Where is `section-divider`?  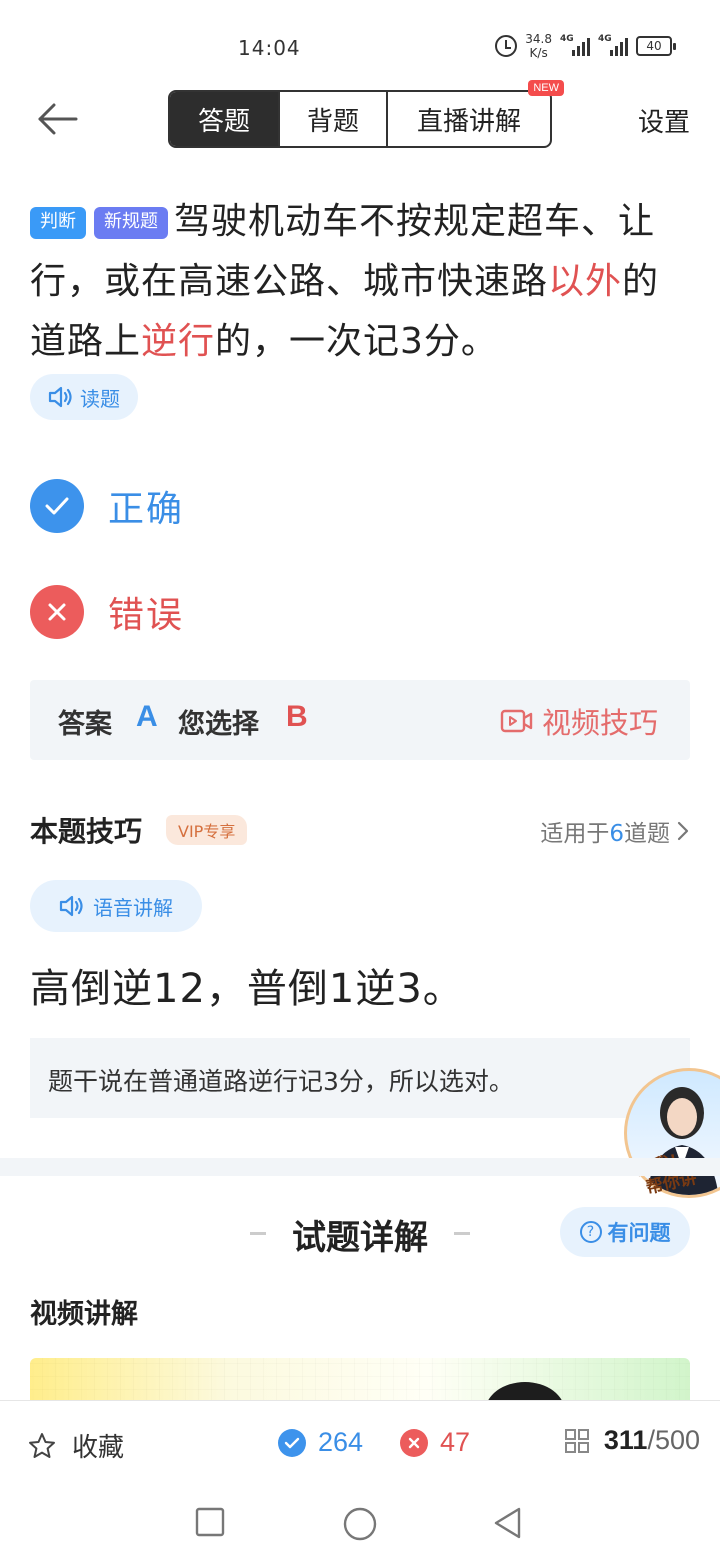 section-divider is located at coordinates (360, 1167).